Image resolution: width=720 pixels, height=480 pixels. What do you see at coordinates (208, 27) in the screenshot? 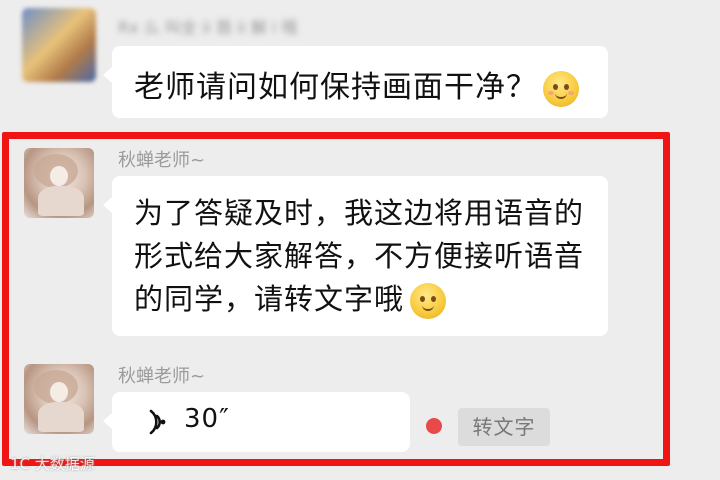
I see `user-name-blurred: Rx 么 叫全 ii 翡 ii 解 i 哦` at bounding box center [208, 27].